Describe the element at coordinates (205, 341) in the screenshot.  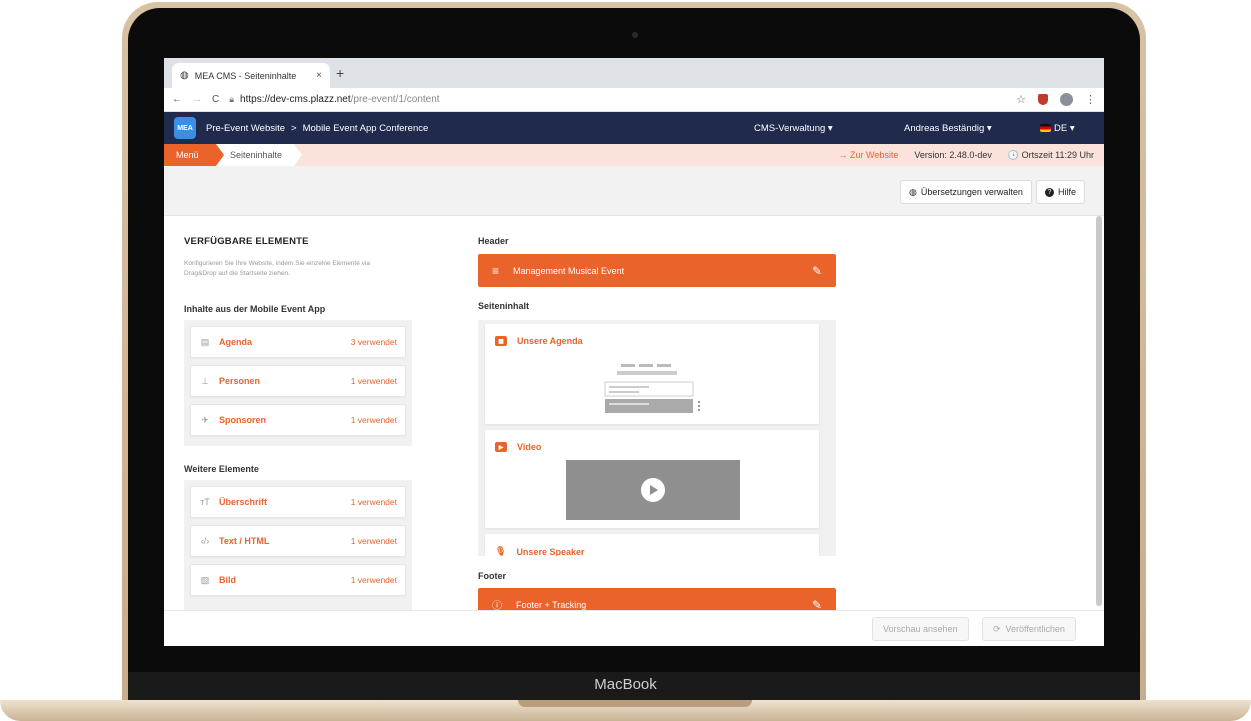
I see `calendar-icon: ▤` at that location.